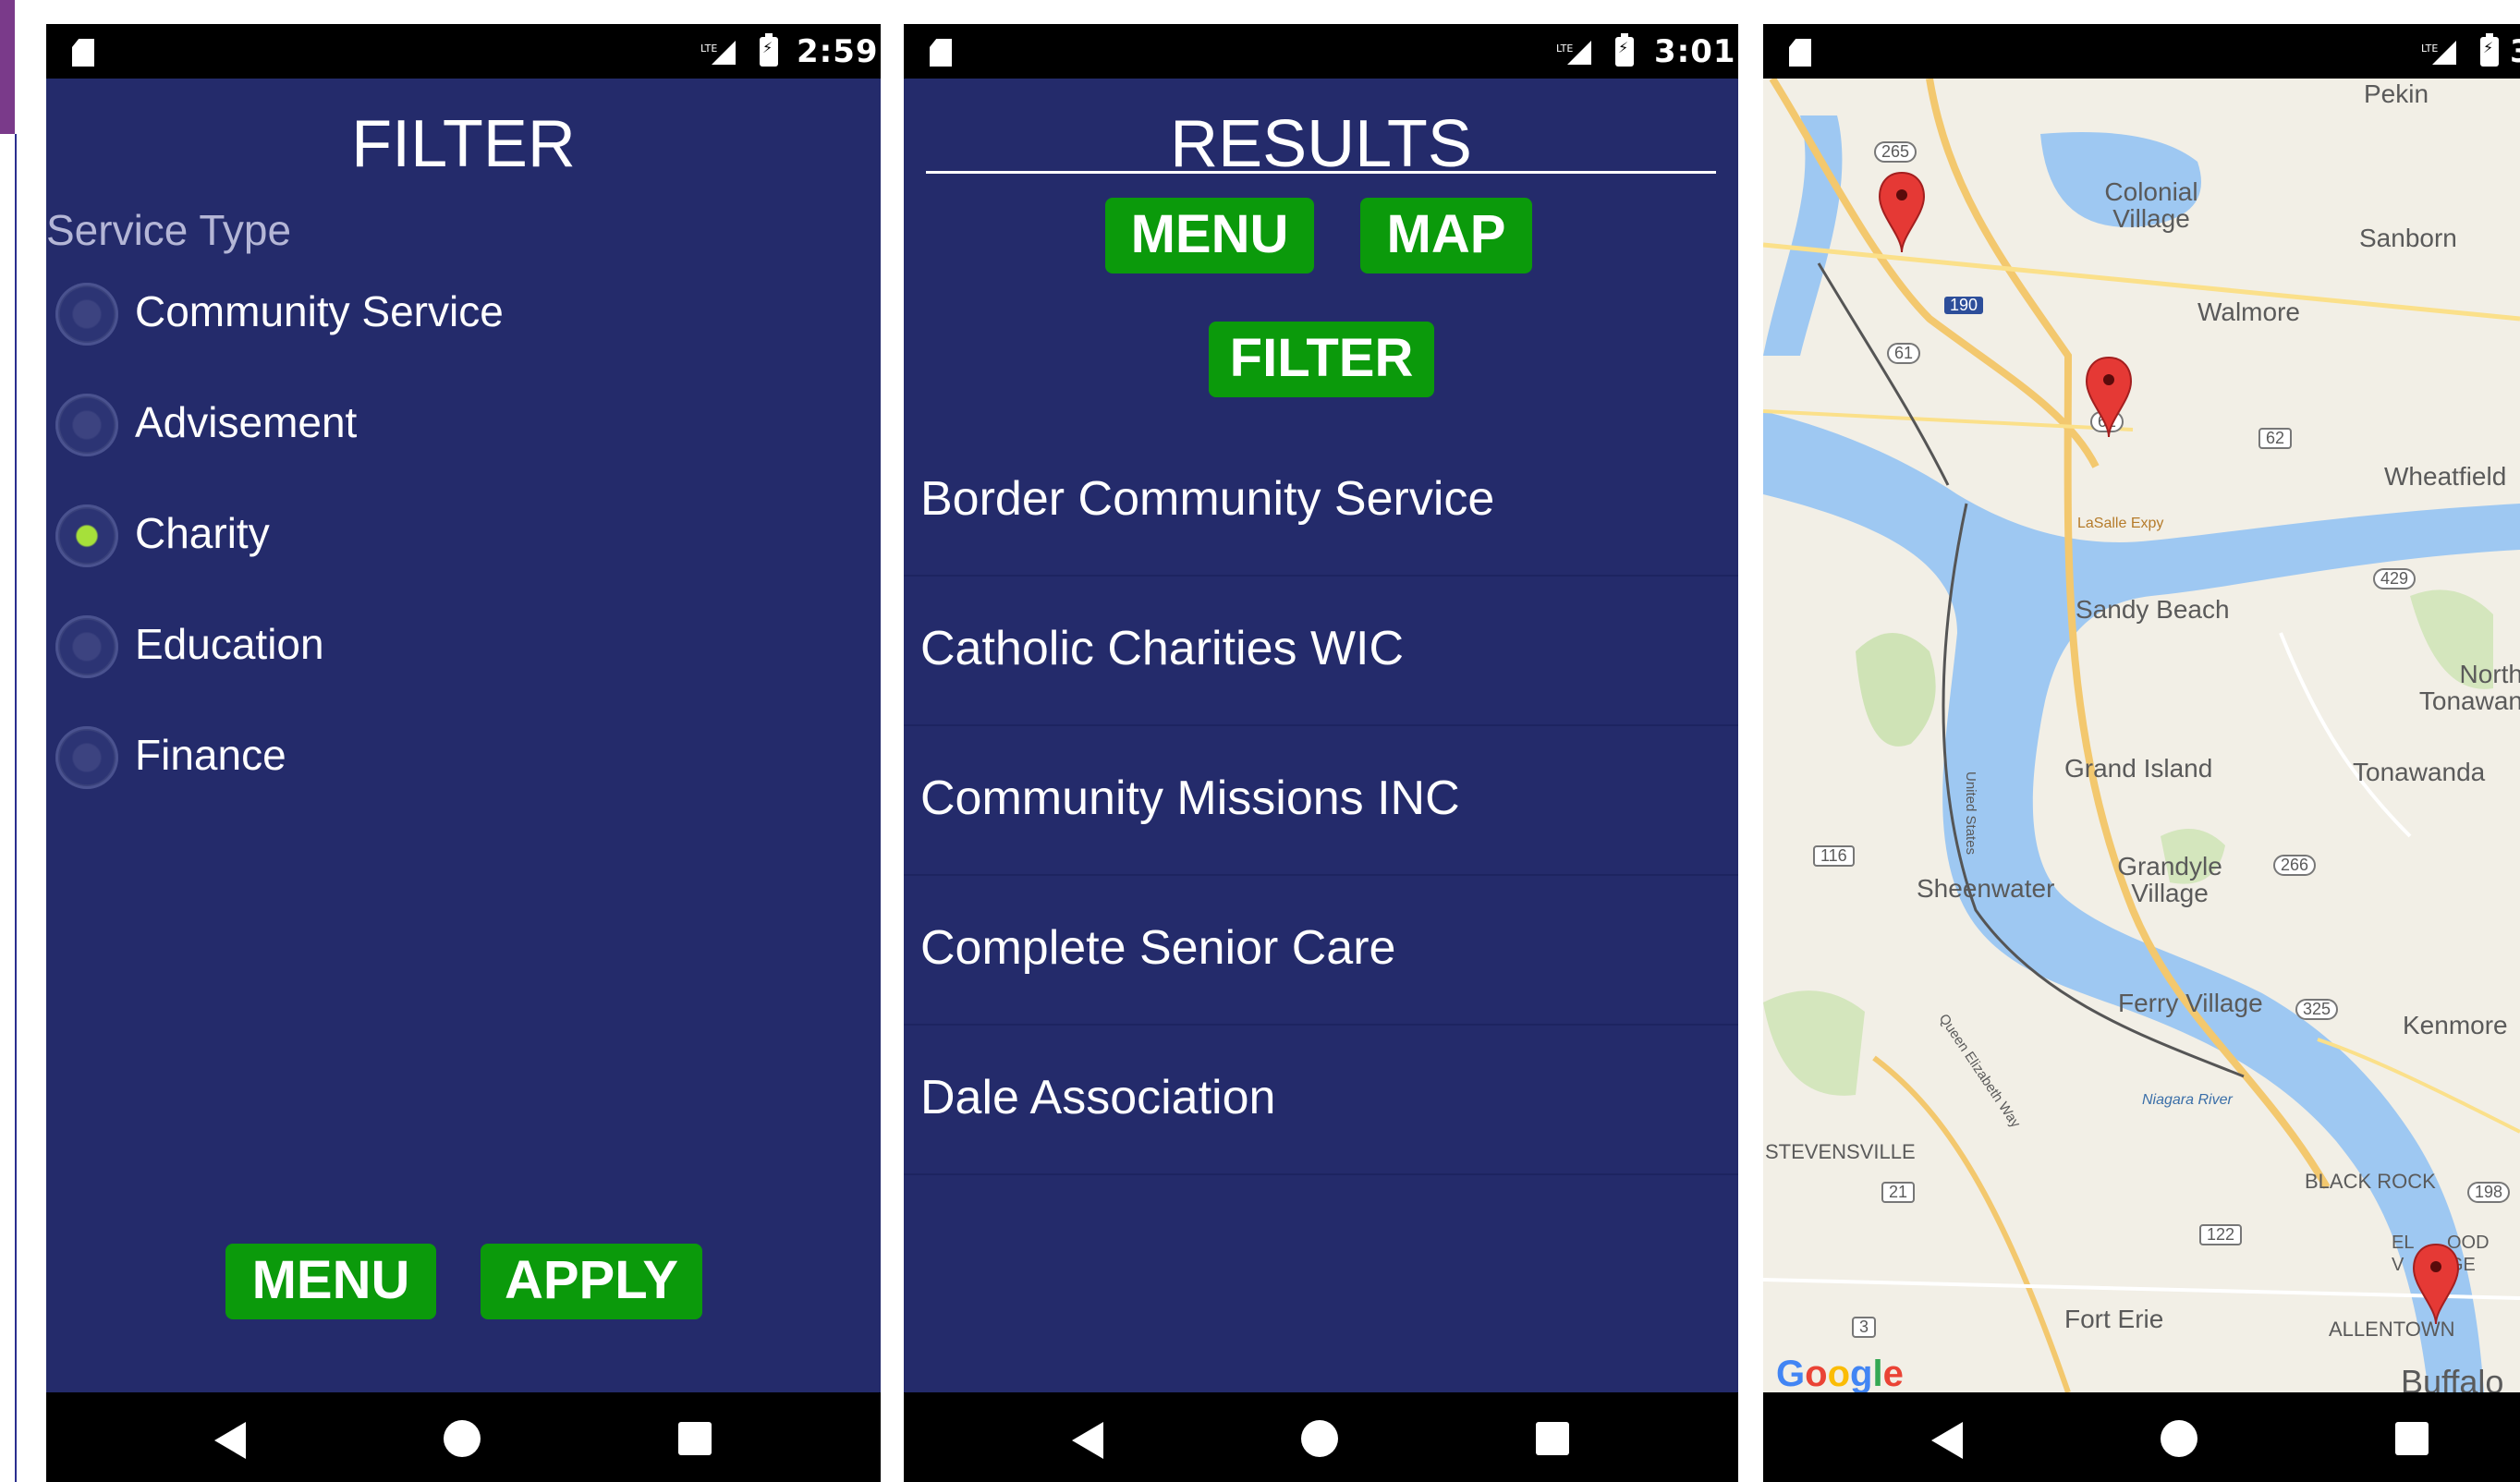 Image resolution: width=2520 pixels, height=1482 pixels. Describe the element at coordinates (2248, 312) in the screenshot. I see `map-label-walmore: Walmore` at that location.